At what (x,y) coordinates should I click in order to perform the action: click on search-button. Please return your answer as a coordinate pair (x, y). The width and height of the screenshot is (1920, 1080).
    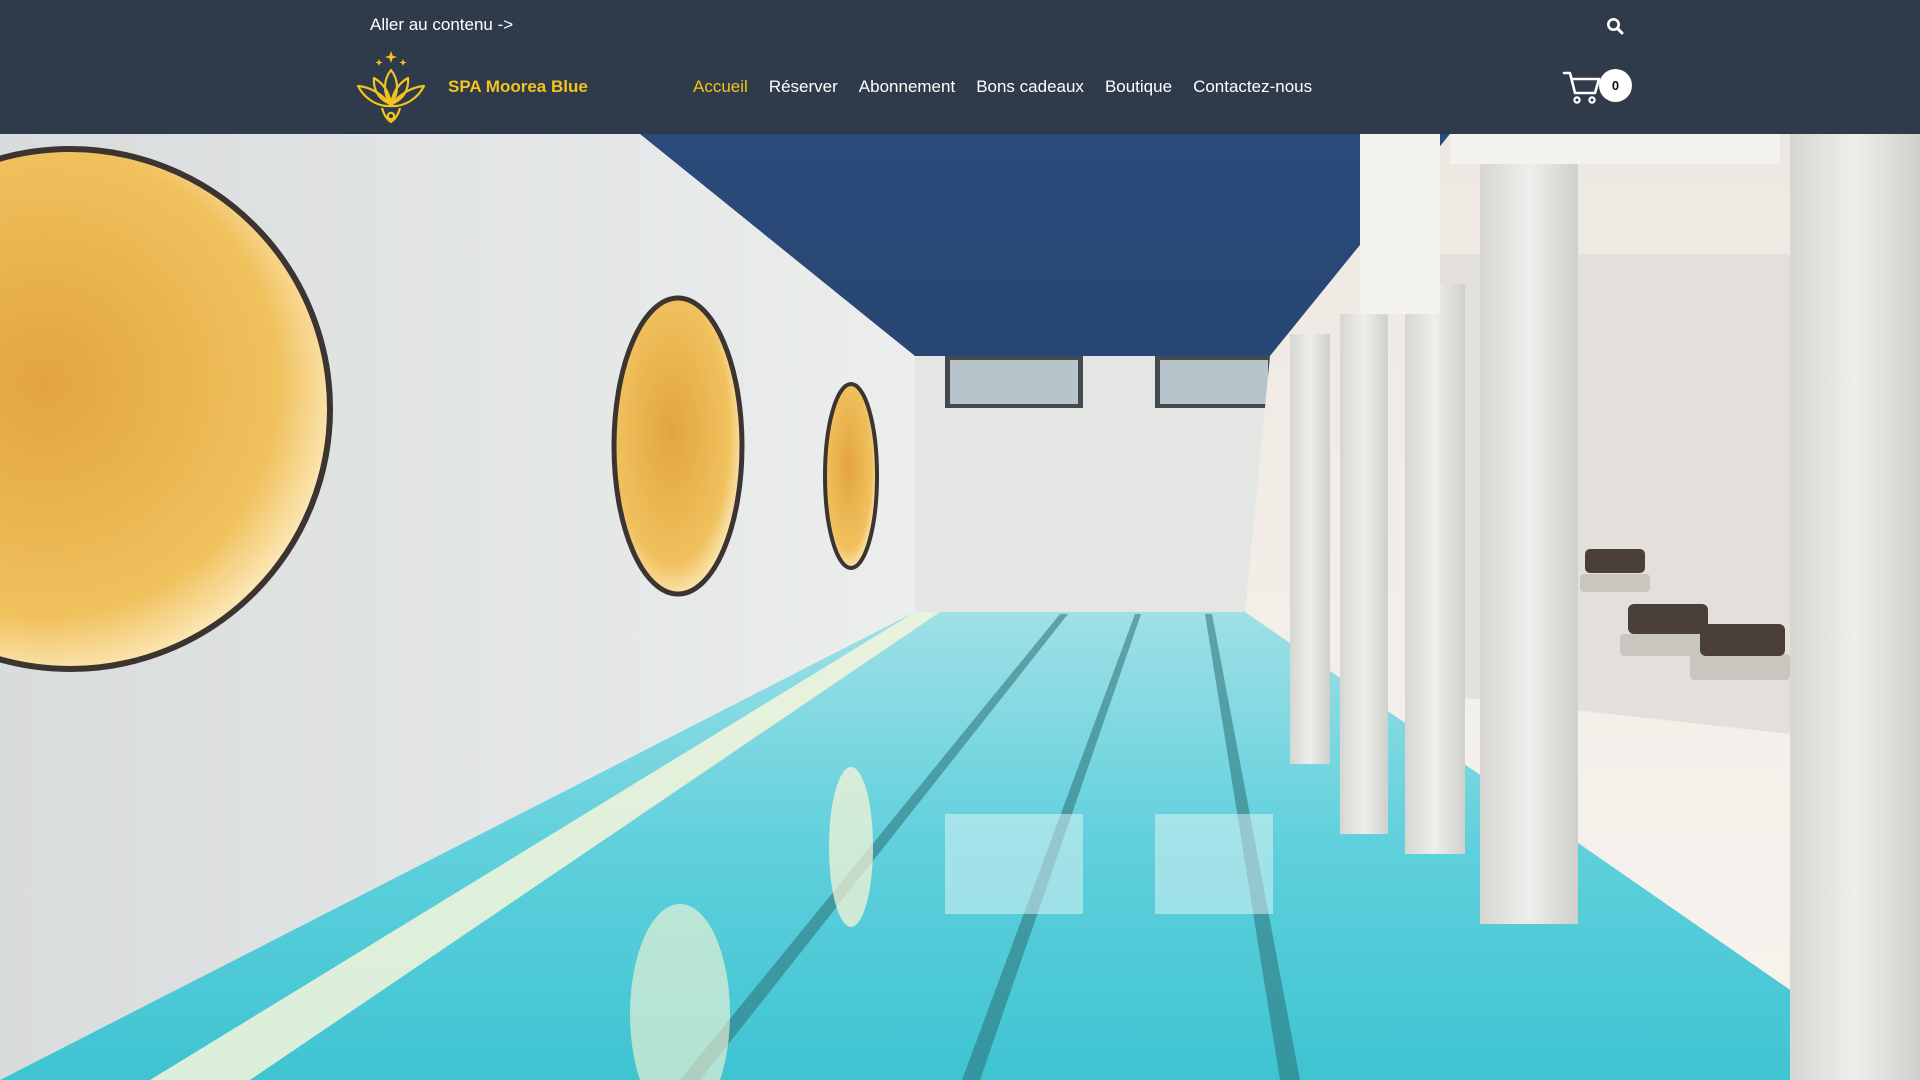
    Looking at the image, I should click on (1615, 26).